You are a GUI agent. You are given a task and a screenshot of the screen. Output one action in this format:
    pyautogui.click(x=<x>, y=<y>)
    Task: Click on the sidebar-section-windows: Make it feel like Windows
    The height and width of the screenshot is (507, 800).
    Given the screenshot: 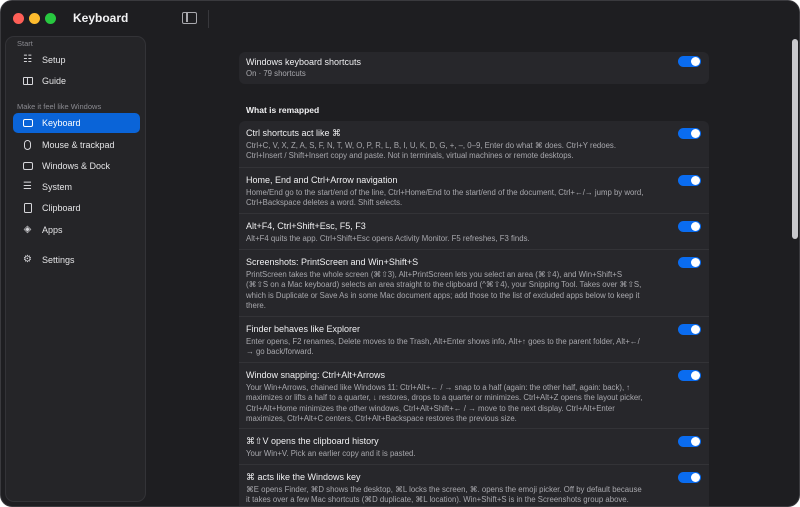 What is the action you would take?
    pyautogui.click(x=59, y=106)
    